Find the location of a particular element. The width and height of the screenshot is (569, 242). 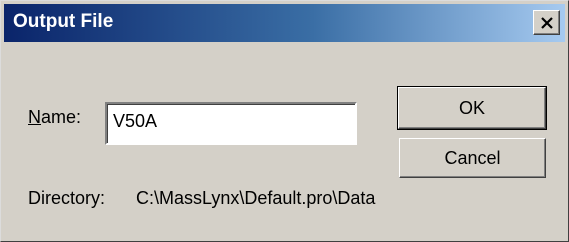

ok-button: OK is located at coordinates (472, 108).